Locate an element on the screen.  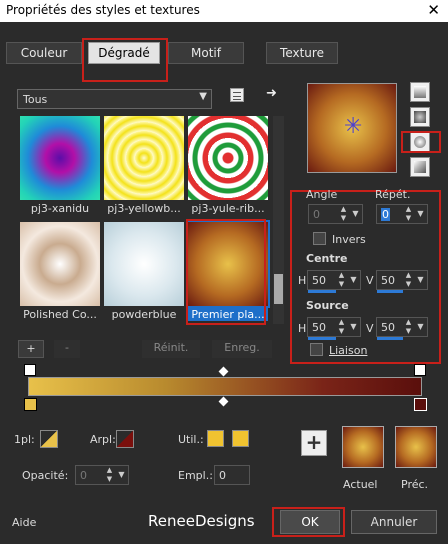
window-title: Propriétés des styles et textures is located at coordinates (103, 10).